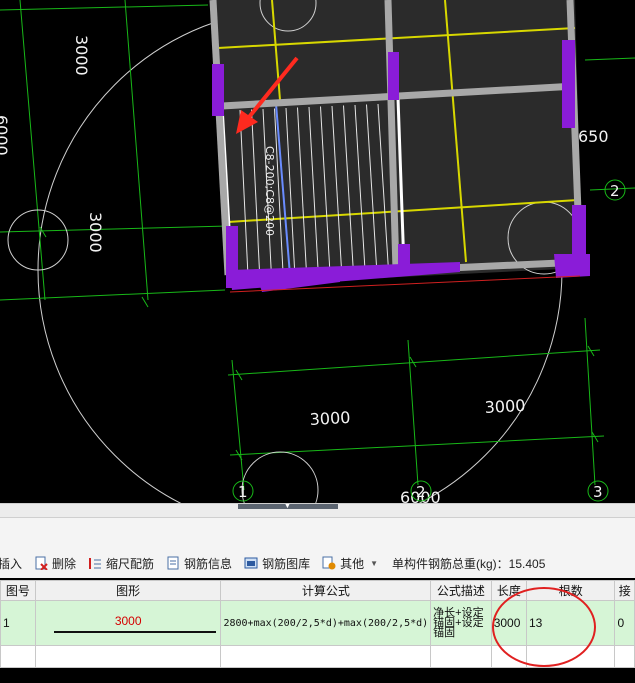  Describe the element at coordinates (469, 563) in the screenshot. I see `total-weight: 单构件钢筋总重(kg)：15.405` at that location.